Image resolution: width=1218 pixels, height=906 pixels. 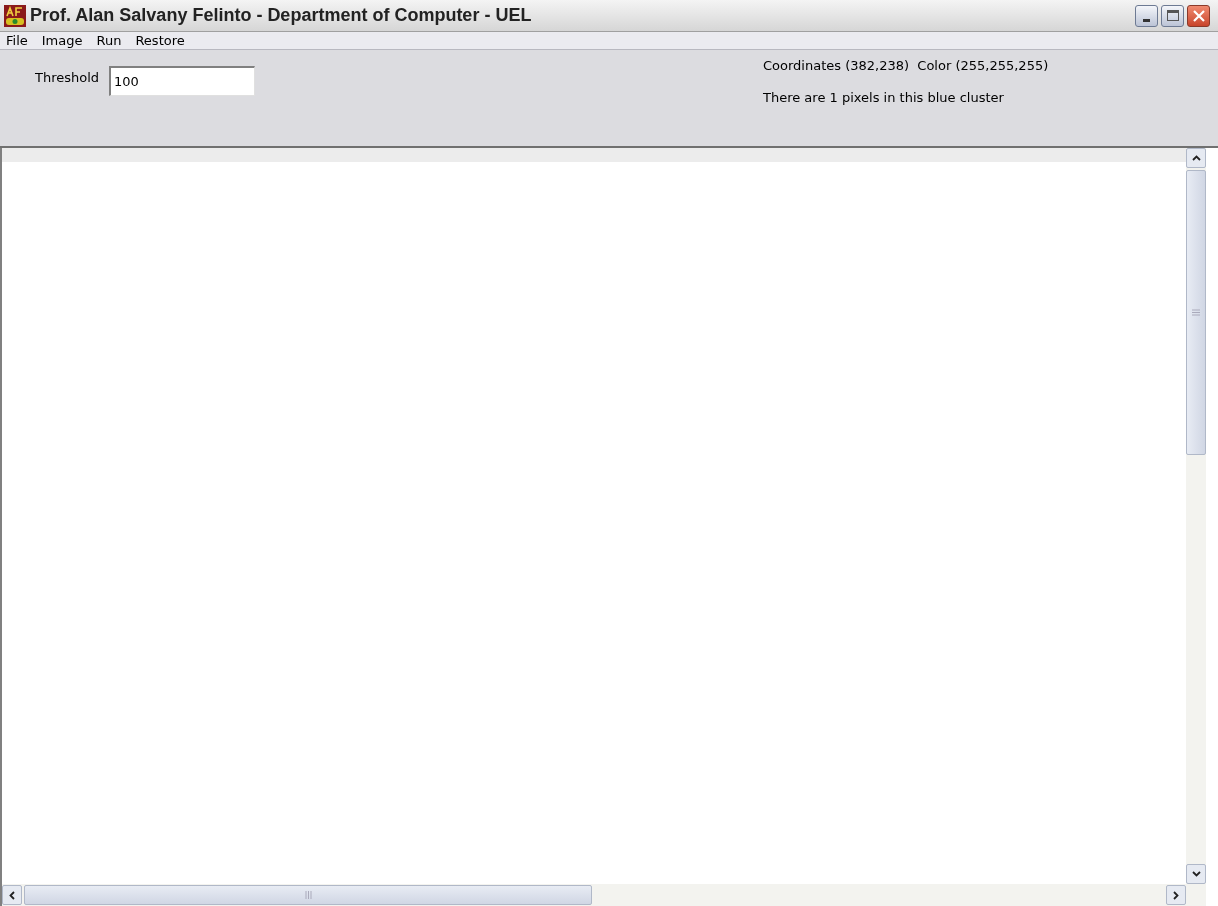 What do you see at coordinates (109, 40) in the screenshot?
I see `menu-item: Run` at bounding box center [109, 40].